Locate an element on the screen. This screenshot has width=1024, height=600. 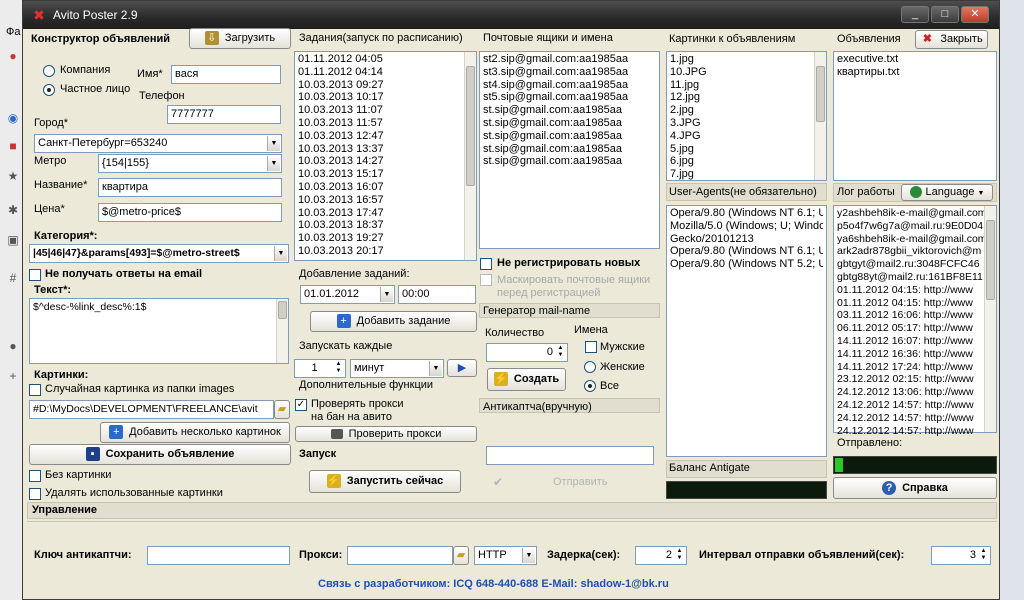
log-list-item: 23.12.2012 02:15: http://www is located at coordinates (915, 379).